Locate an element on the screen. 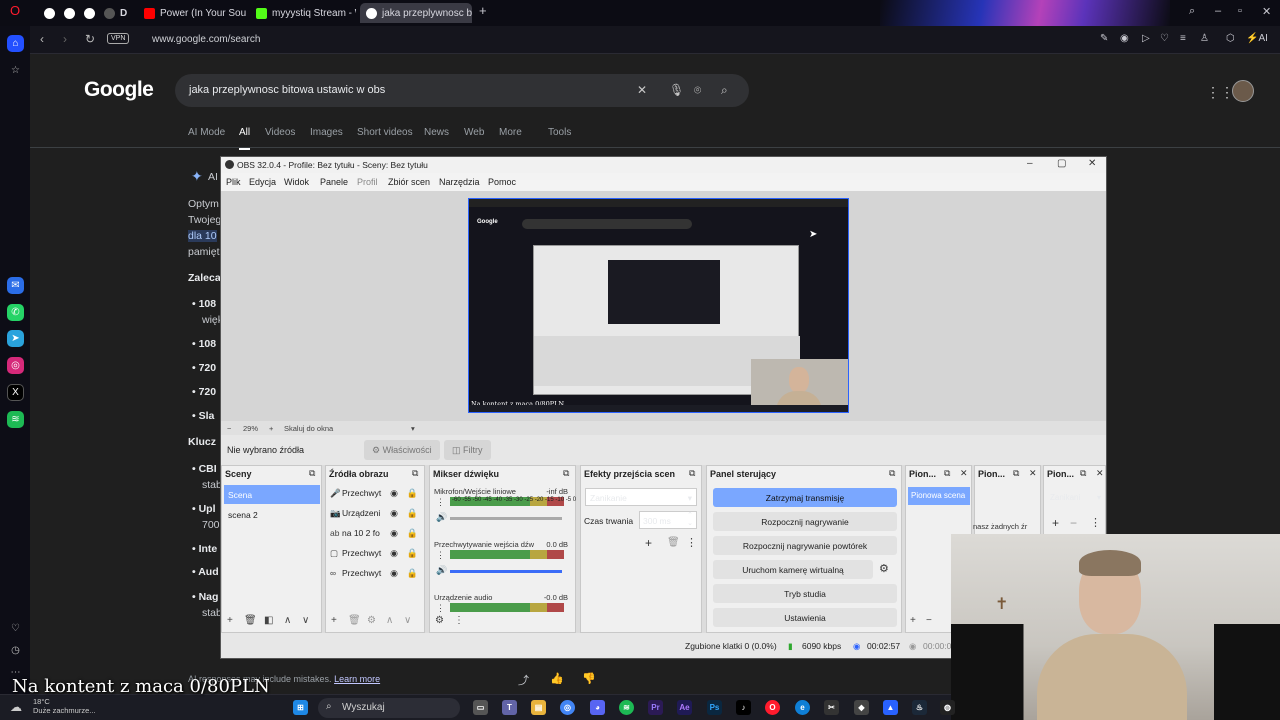 The height and width of the screenshot is (720, 1280). dock-close-icon: ✕ is located at coordinates (1033, 473).